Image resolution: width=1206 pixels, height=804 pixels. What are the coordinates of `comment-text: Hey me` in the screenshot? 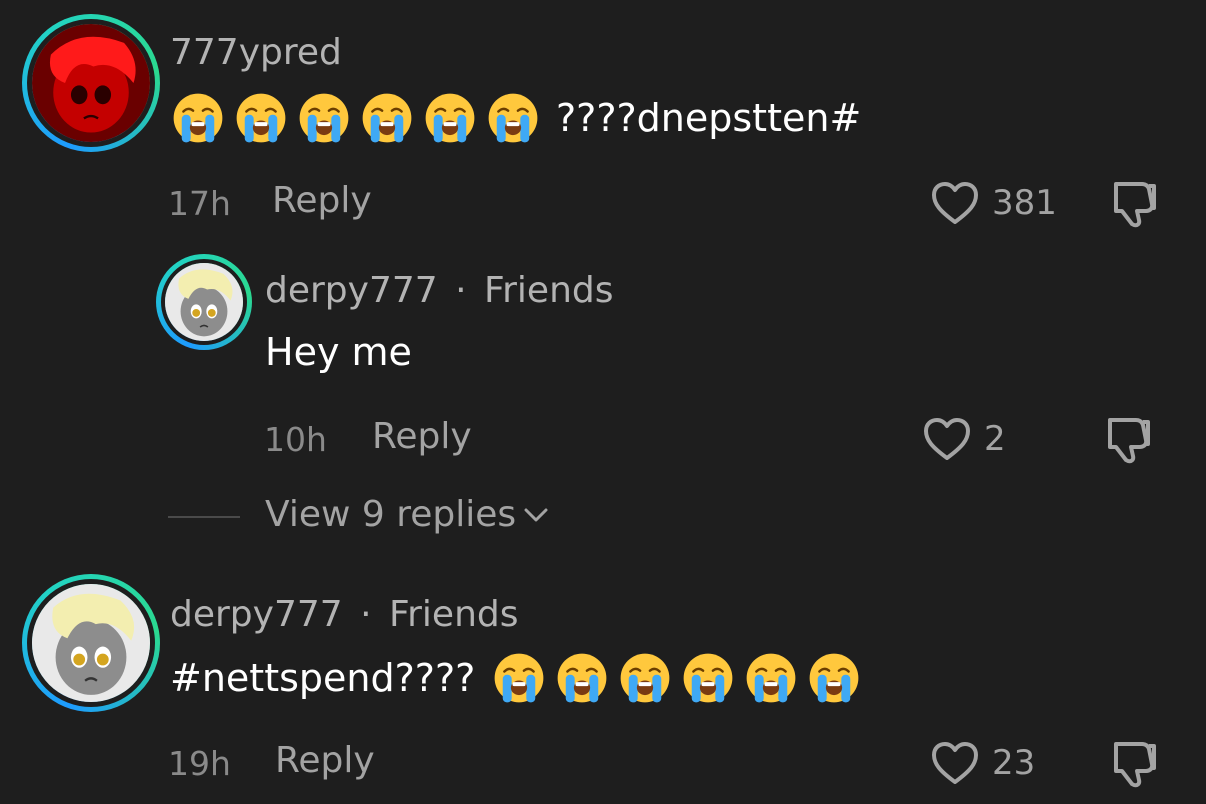 It's located at (338, 352).